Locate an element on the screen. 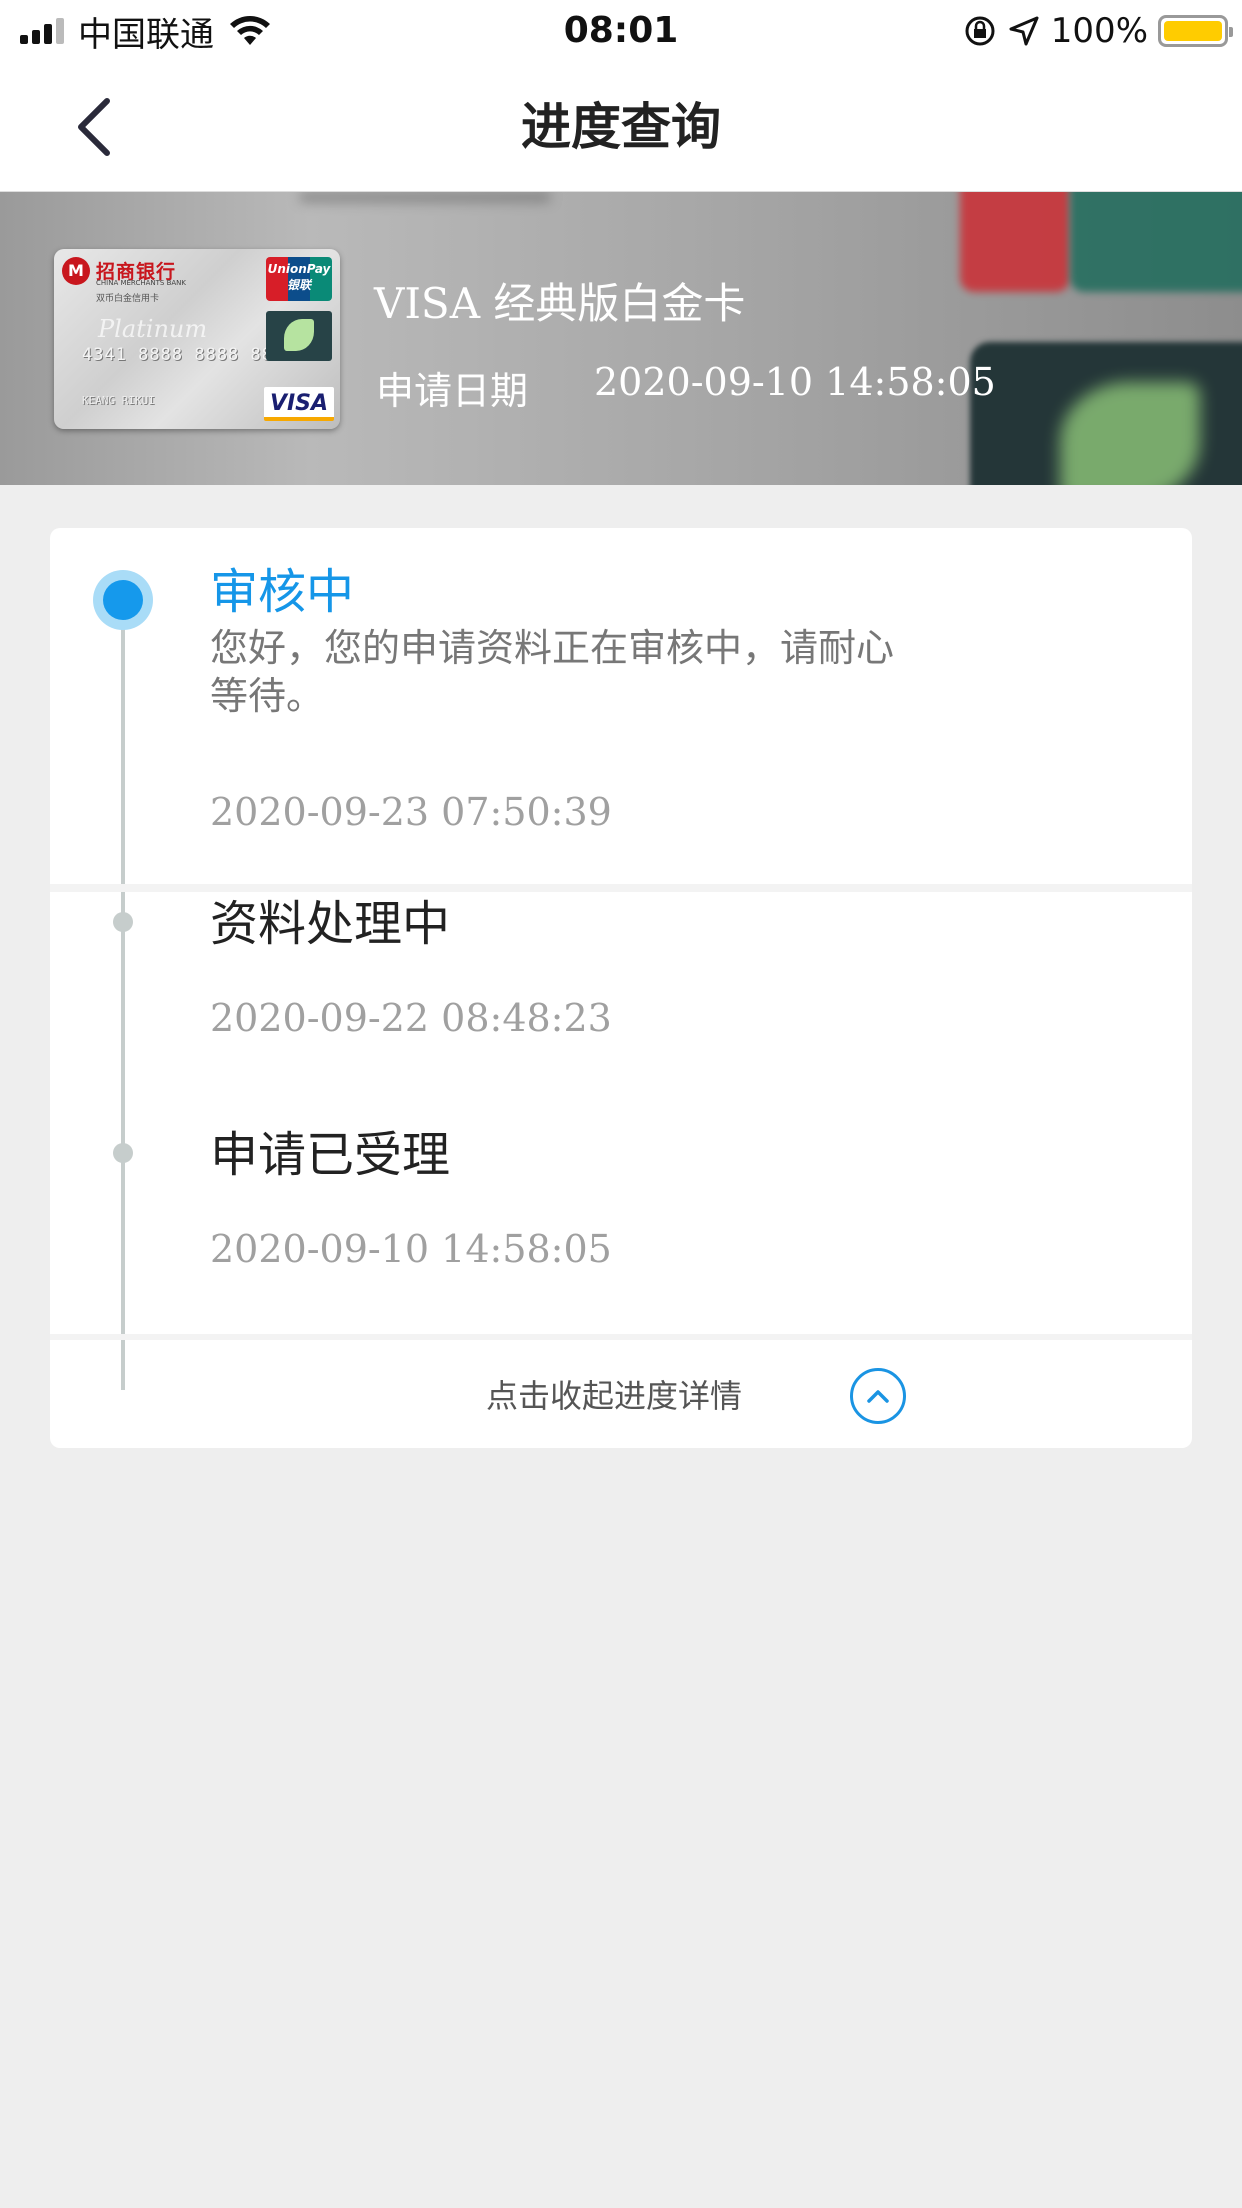  step-title-processing: 资料处理中 is located at coordinates (330, 924).